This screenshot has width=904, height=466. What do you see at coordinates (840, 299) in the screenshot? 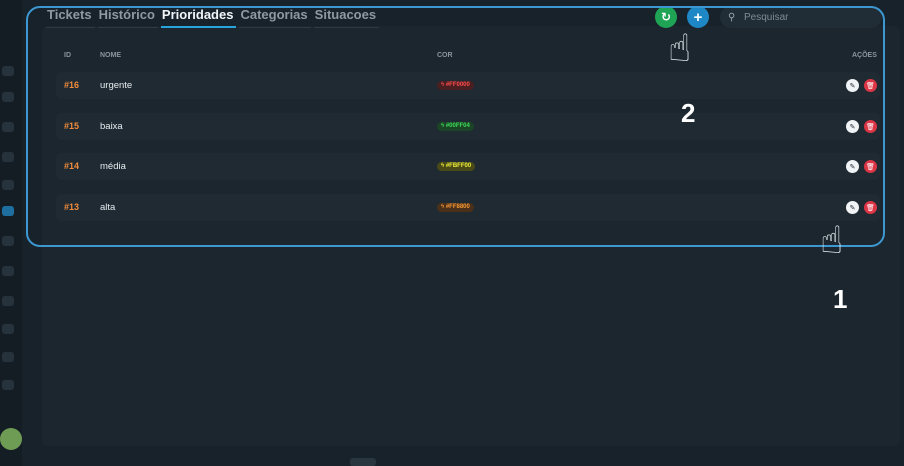
I see `annotation-number: 1` at bounding box center [840, 299].